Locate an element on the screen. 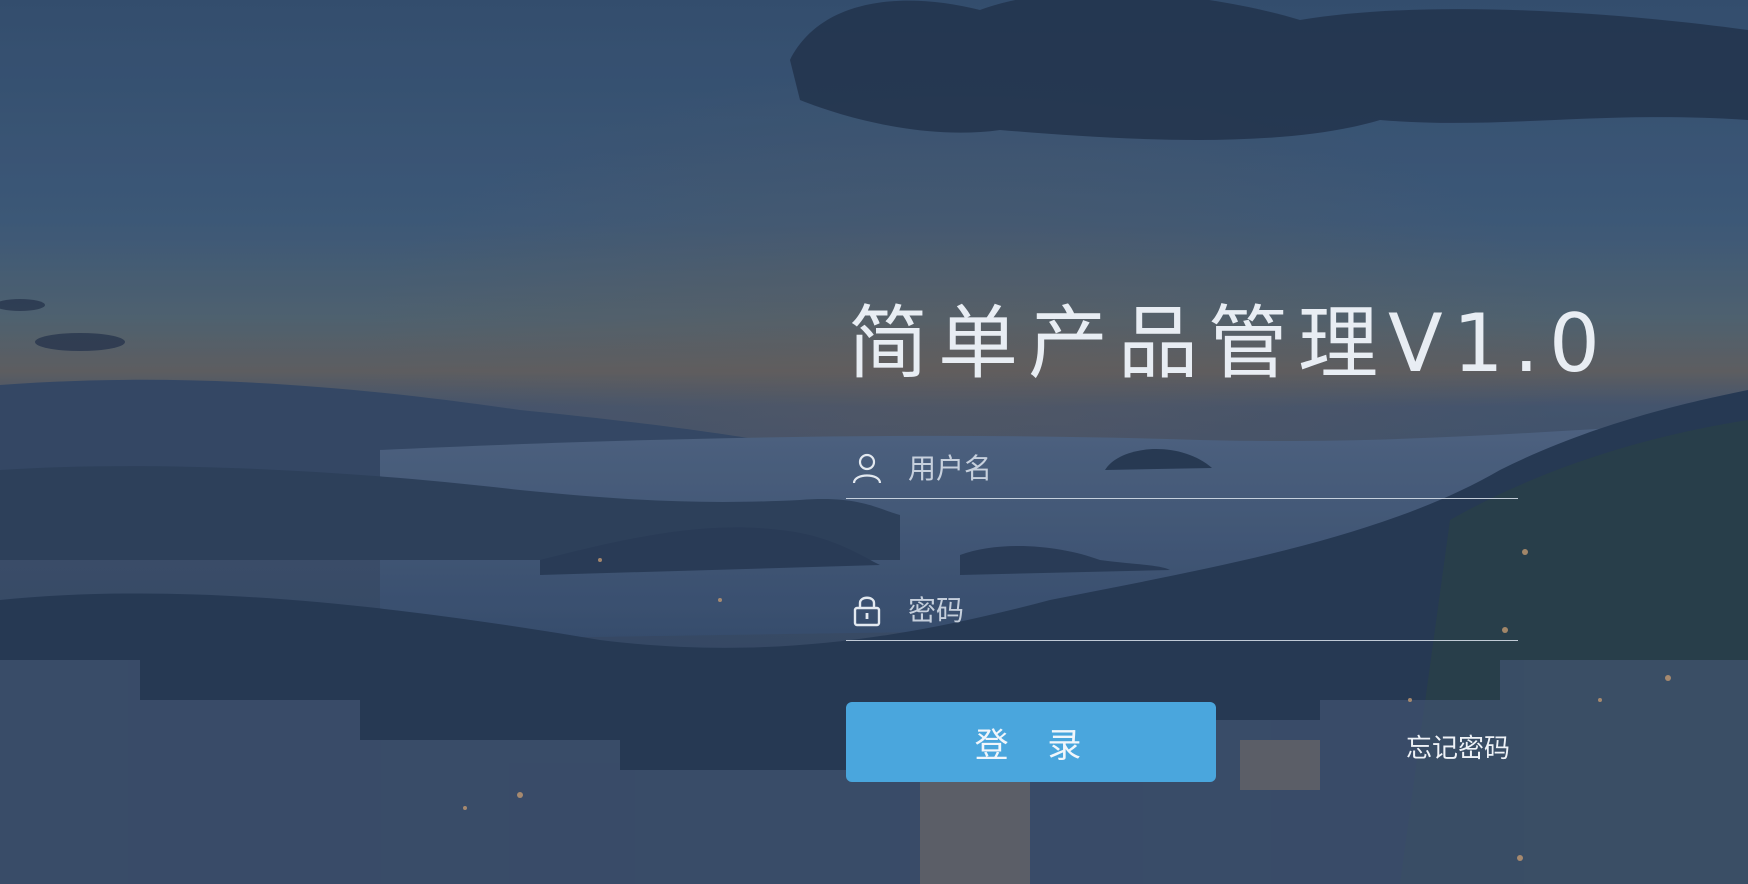 The width and height of the screenshot is (1748, 884). lock-icon is located at coordinates (867, 611).